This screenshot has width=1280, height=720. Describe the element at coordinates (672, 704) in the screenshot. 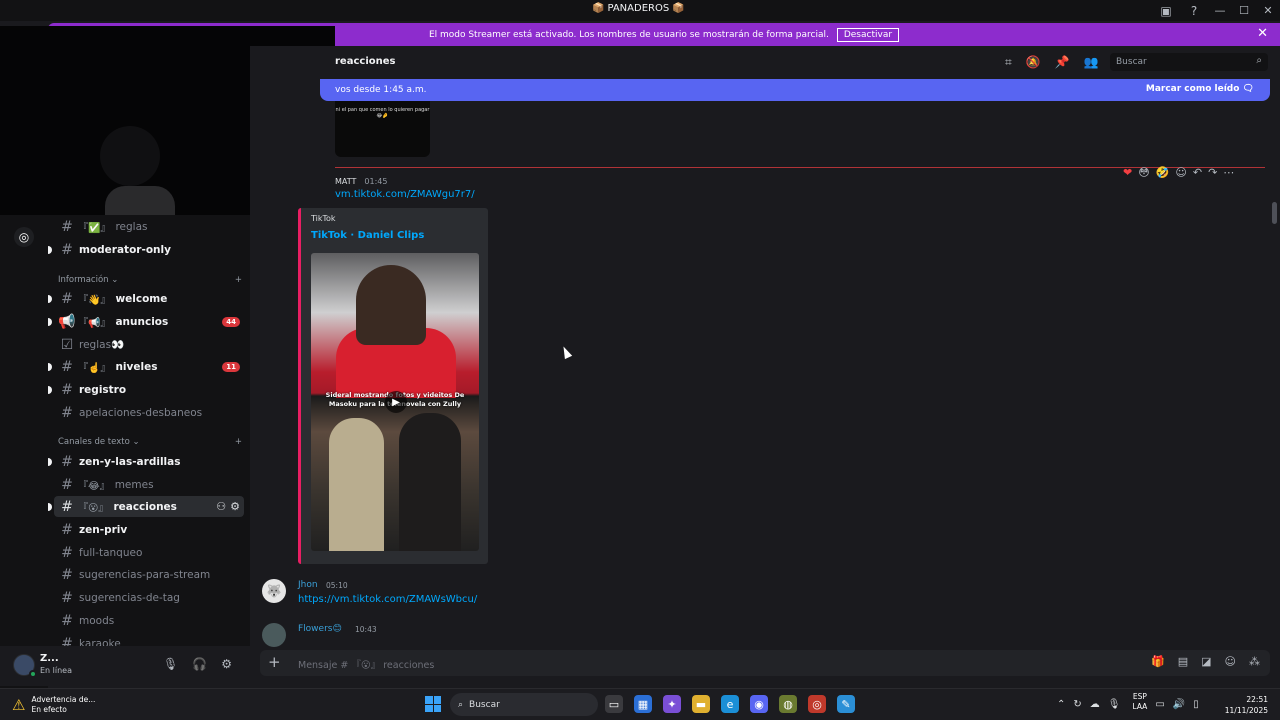

I see `copilot-icon: ✦` at that location.